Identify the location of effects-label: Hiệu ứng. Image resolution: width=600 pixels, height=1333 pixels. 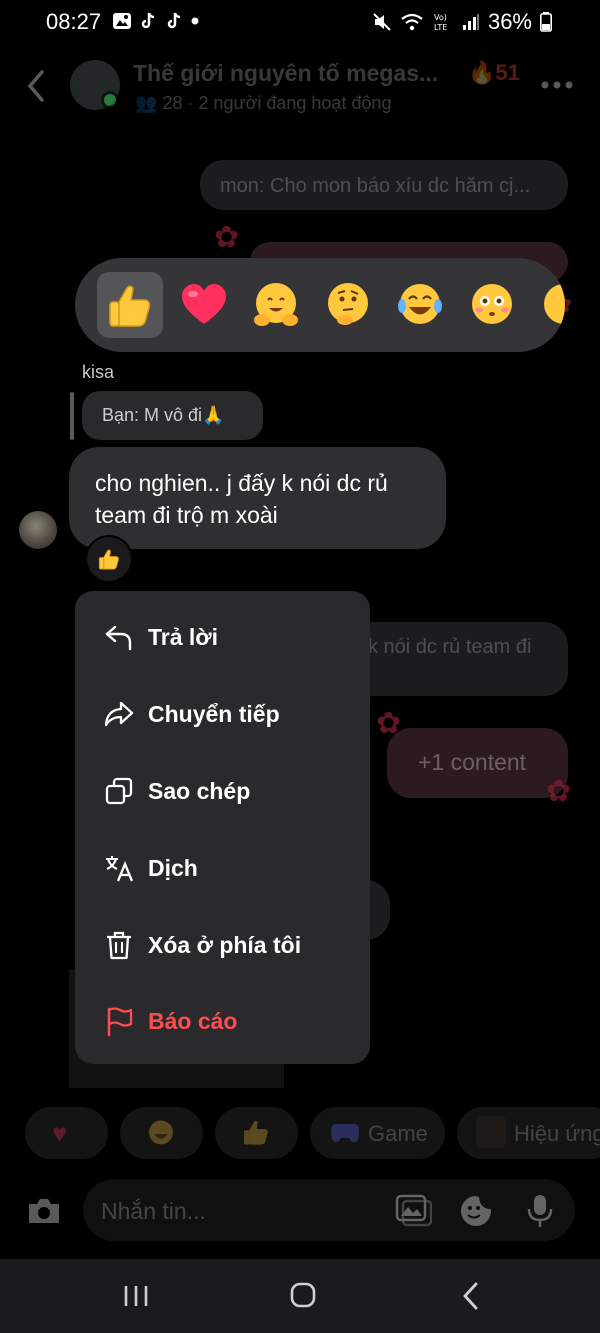
(557, 1133).